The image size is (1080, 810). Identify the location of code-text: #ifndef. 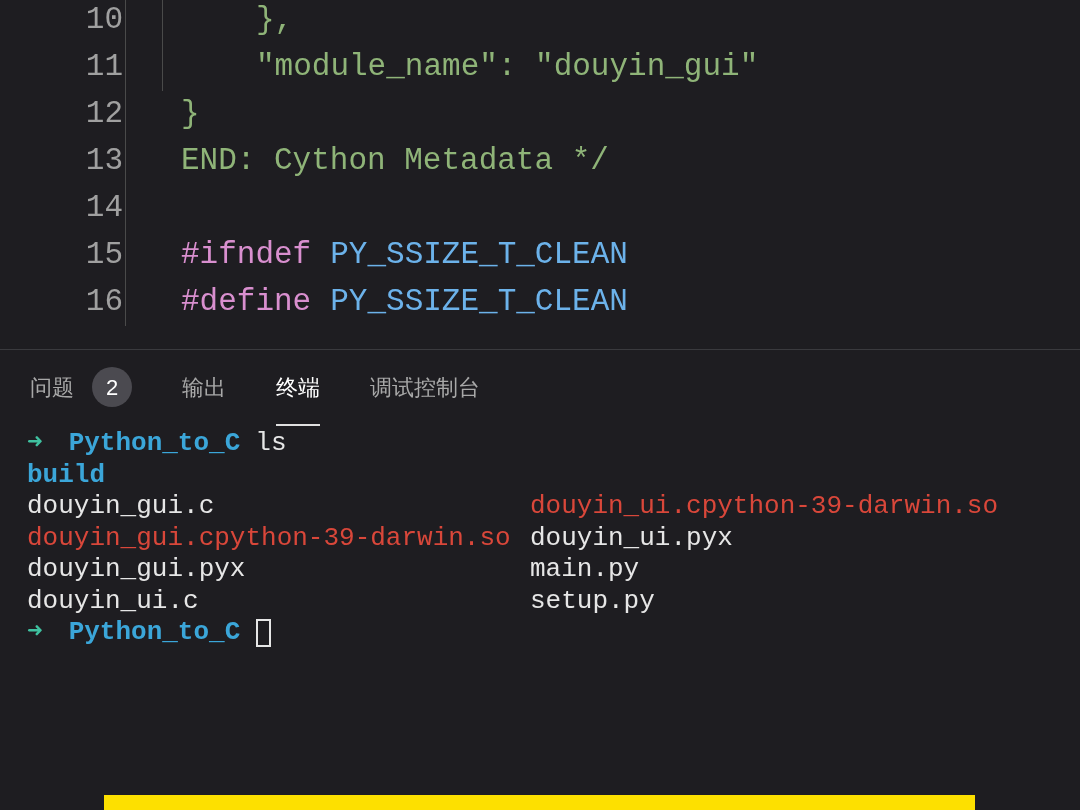
(246, 255).